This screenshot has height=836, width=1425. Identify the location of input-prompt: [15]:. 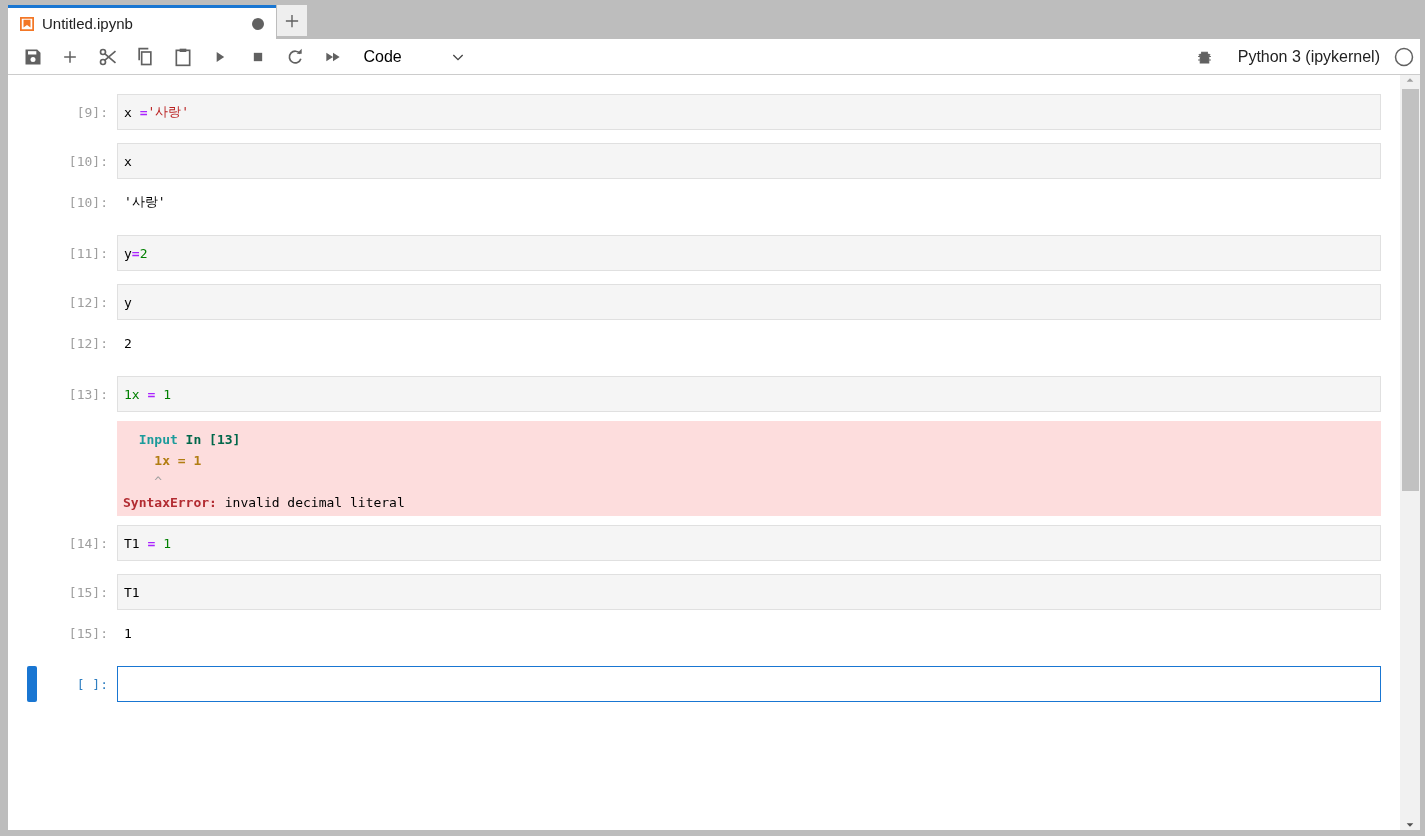
(88, 592).